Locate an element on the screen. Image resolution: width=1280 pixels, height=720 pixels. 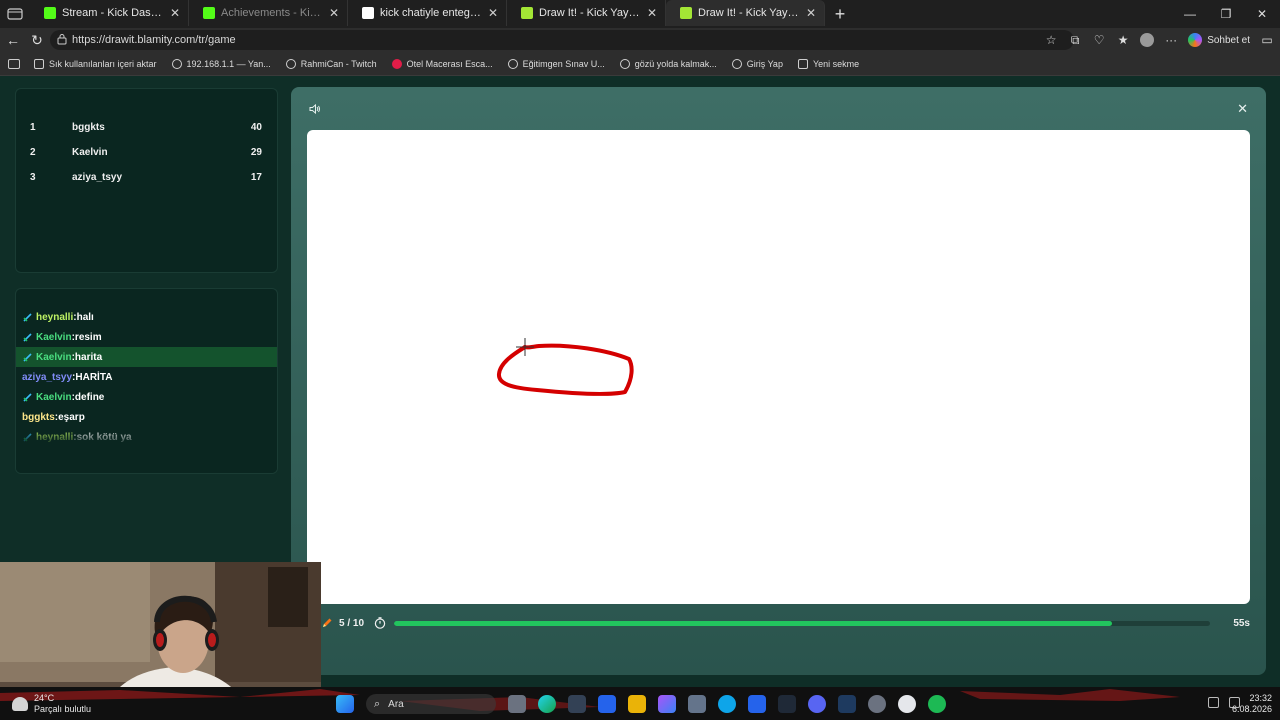
browser-essentials-icon: ♡ is located at coordinates (1099, 40).